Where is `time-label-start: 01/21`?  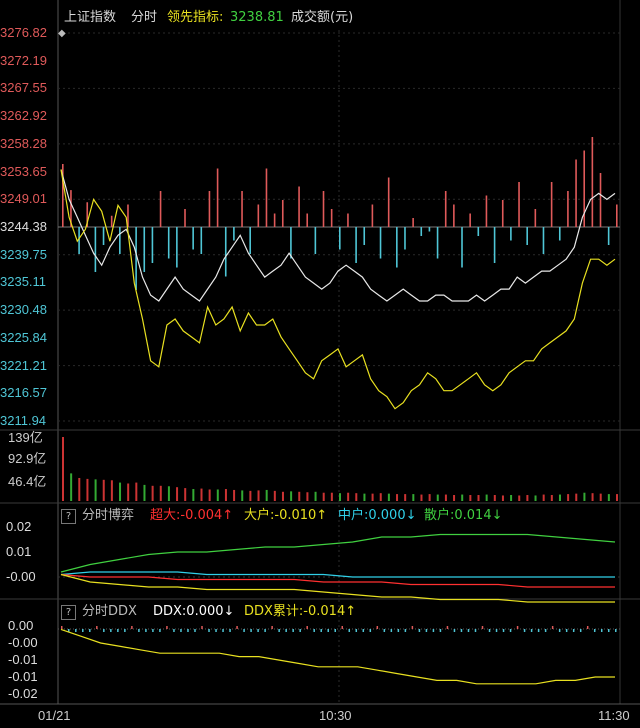 time-label-start: 01/21 is located at coordinates (54, 715).